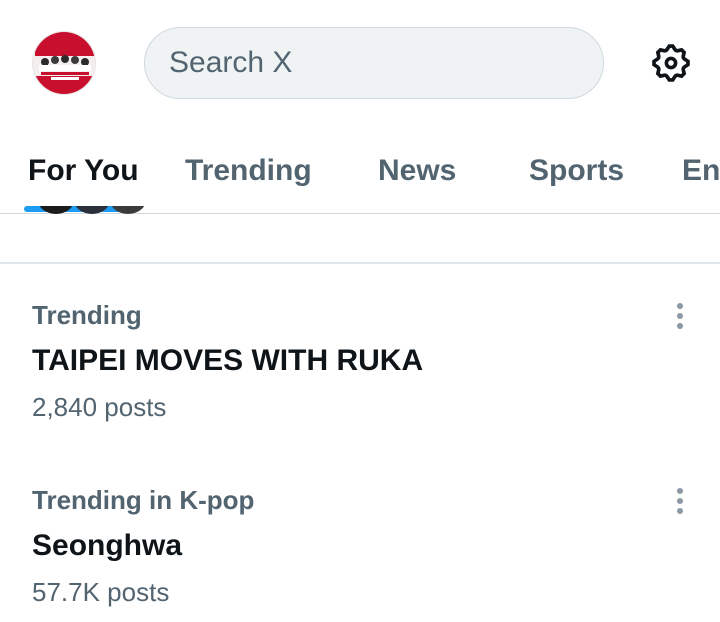 This screenshot has width=720, height=622. I want to click on carousel-remnant, so click(93, 216).